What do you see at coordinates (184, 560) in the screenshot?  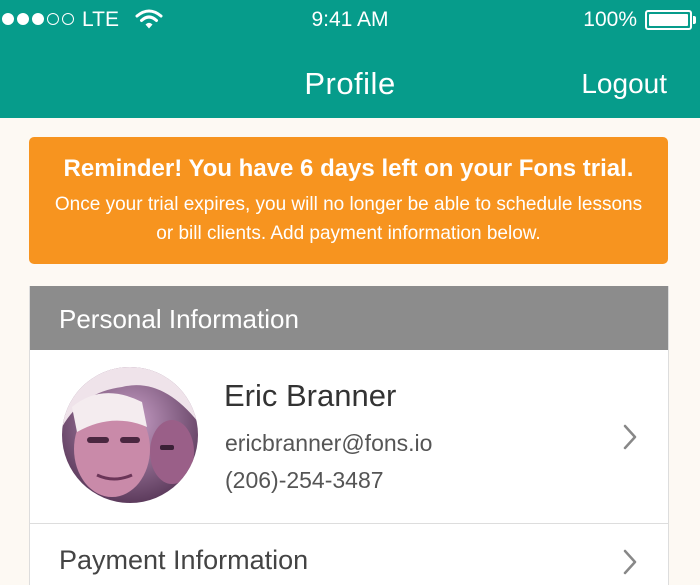 I see `payment-information-label: Payment Information` at bounding box center [184, 560].